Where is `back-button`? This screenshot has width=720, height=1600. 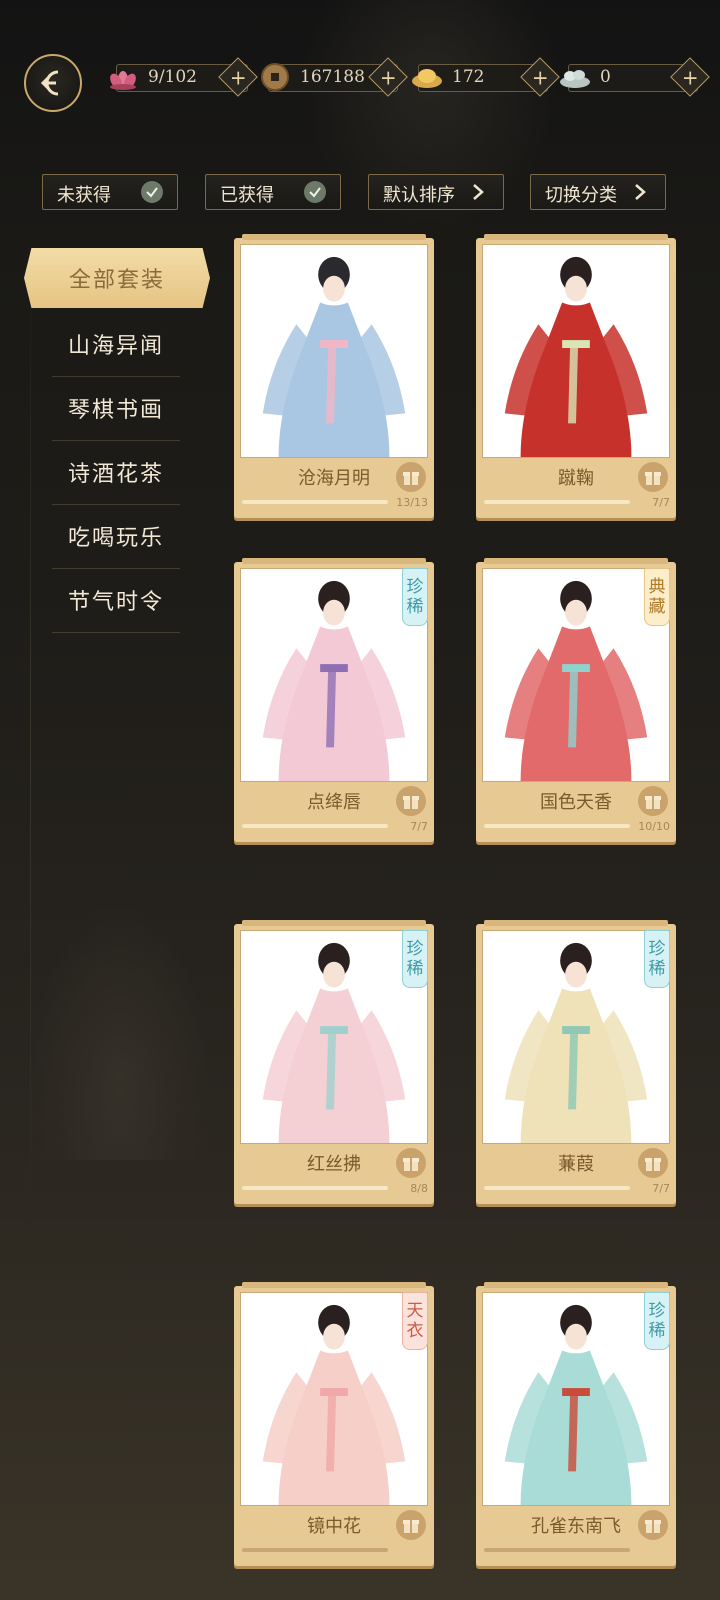 back-button is located at coordinates (53, 83).